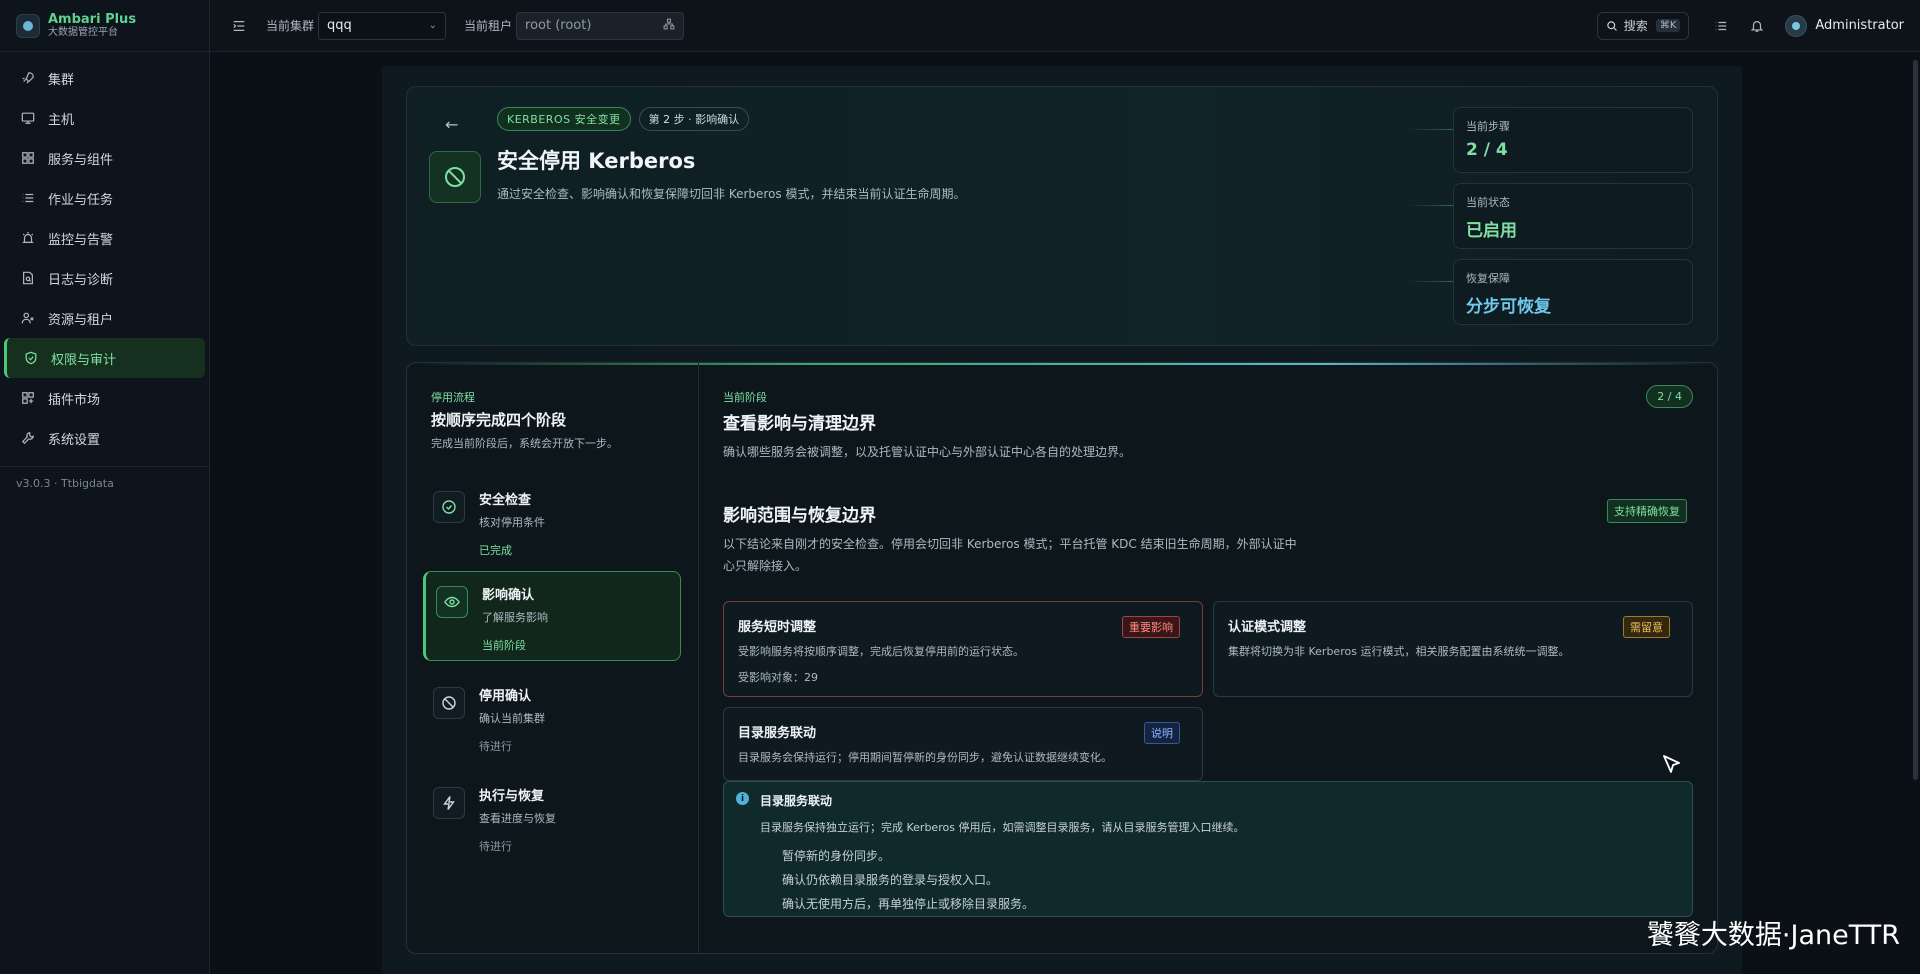 This screenshot has width=1920, height=974. I want to click on cluster-select-value: qqq, so click(339, 25).